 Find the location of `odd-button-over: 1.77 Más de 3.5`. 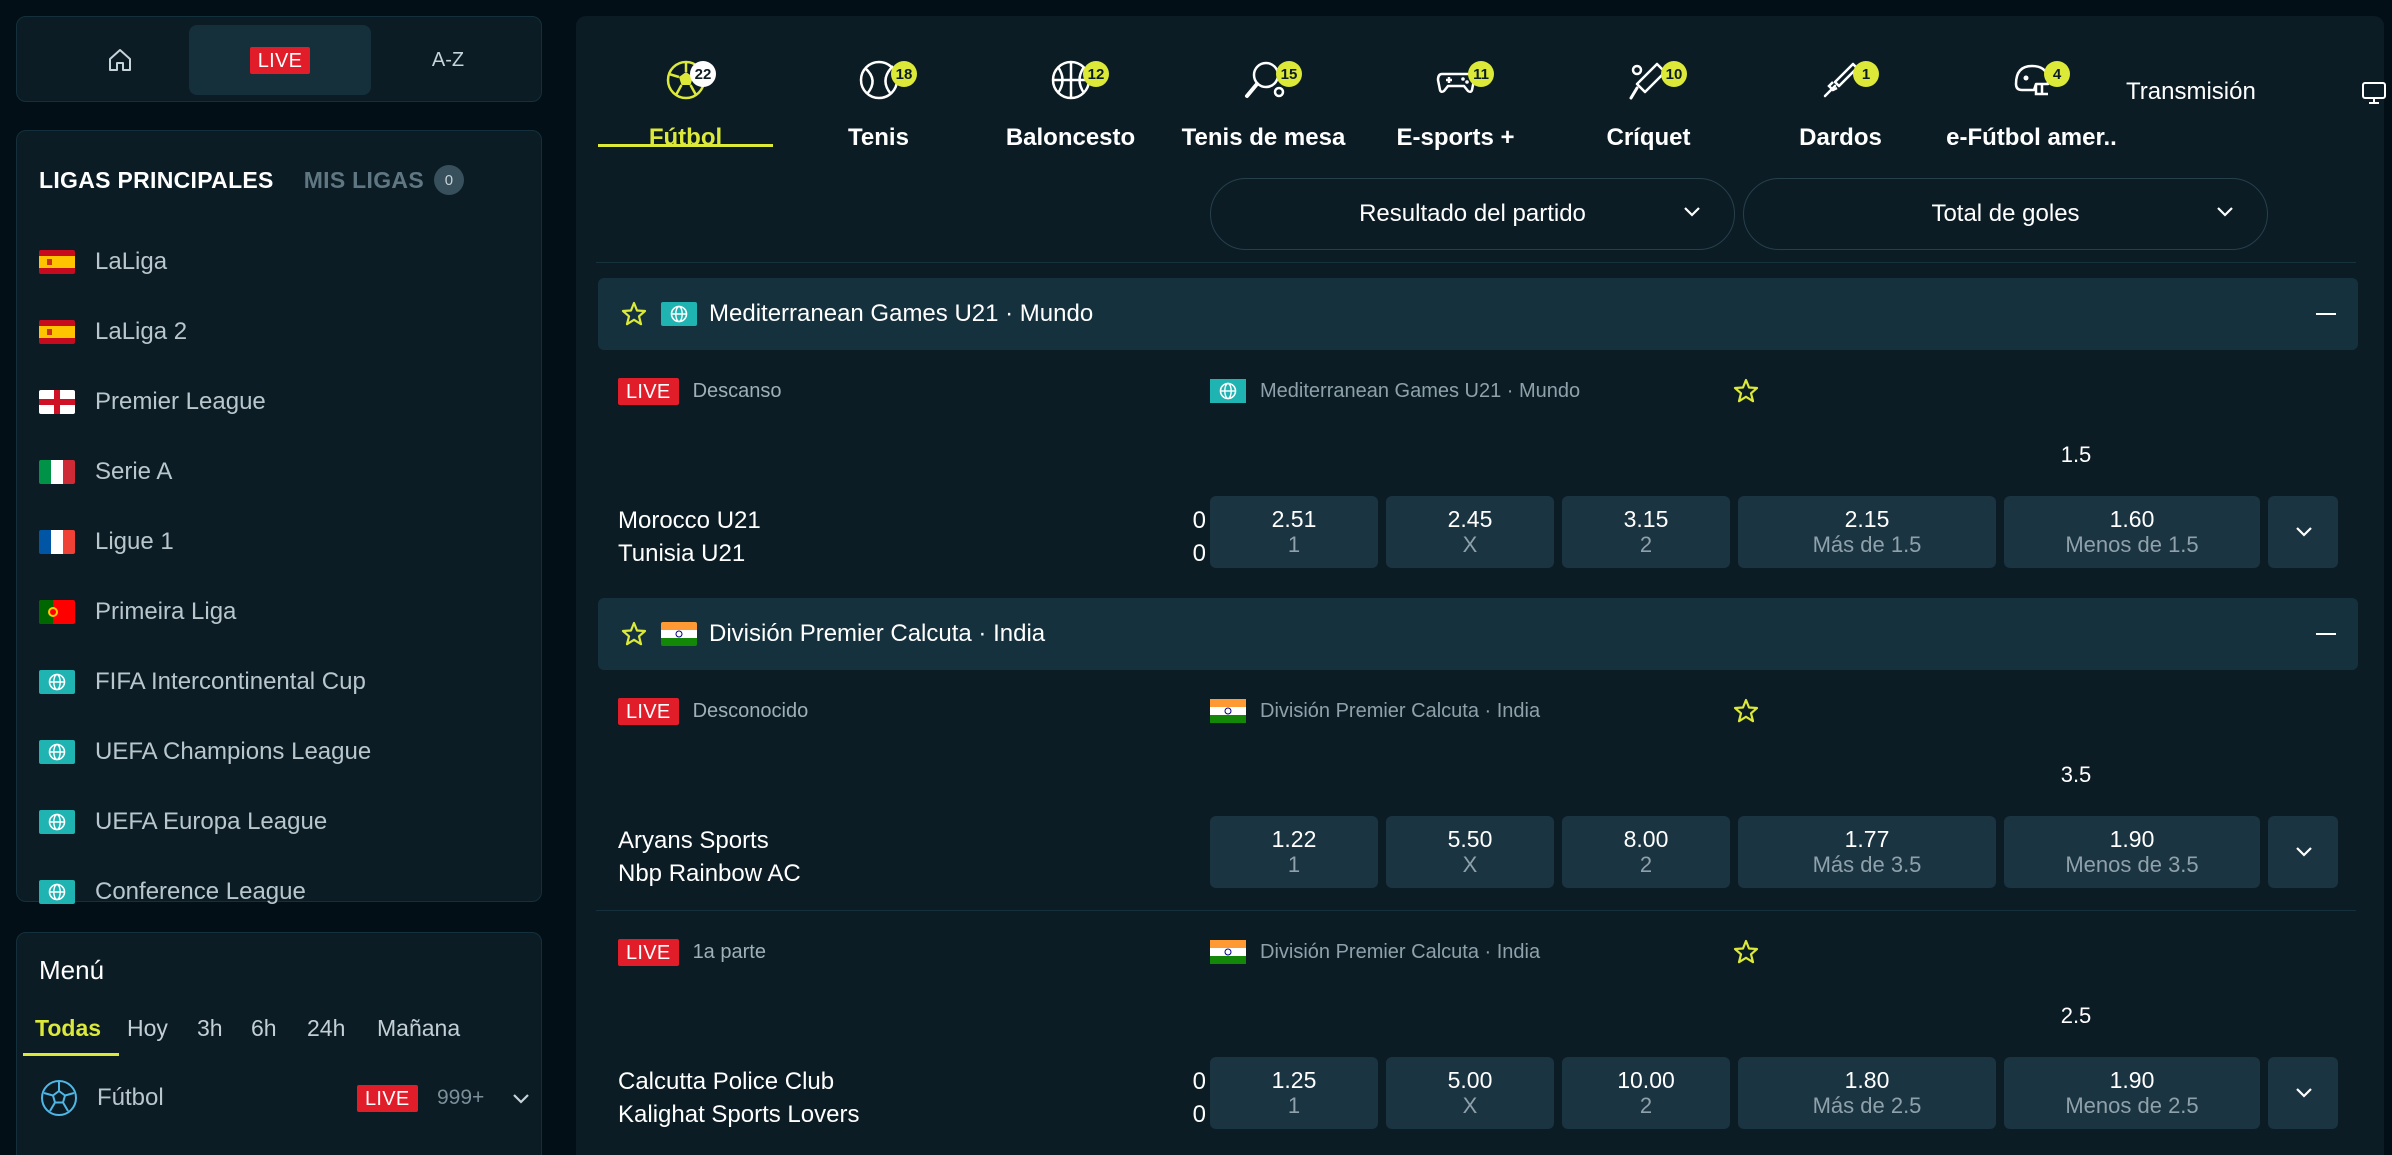

odd-button-over: 1.77 Más de 3.5 is located at coordinates (1867, 852).